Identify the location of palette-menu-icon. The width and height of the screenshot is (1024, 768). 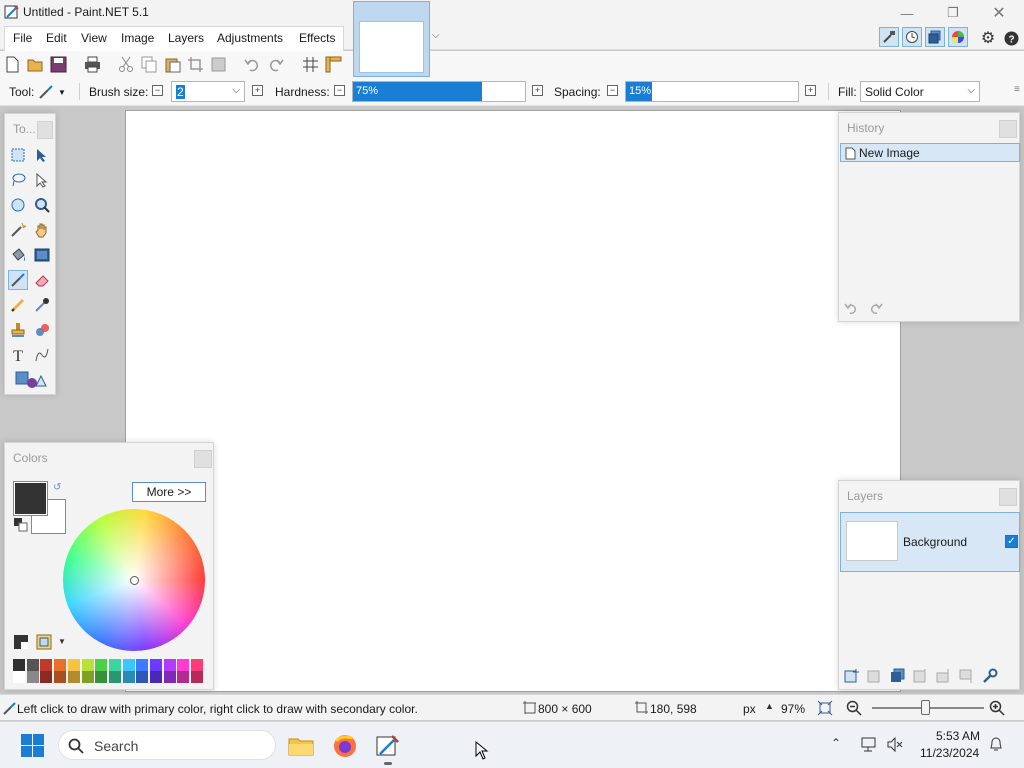
(44, 642).